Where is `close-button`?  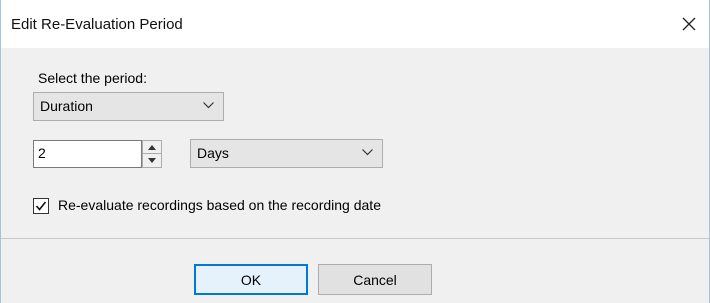 close-button is located at coordinates (689, 24).